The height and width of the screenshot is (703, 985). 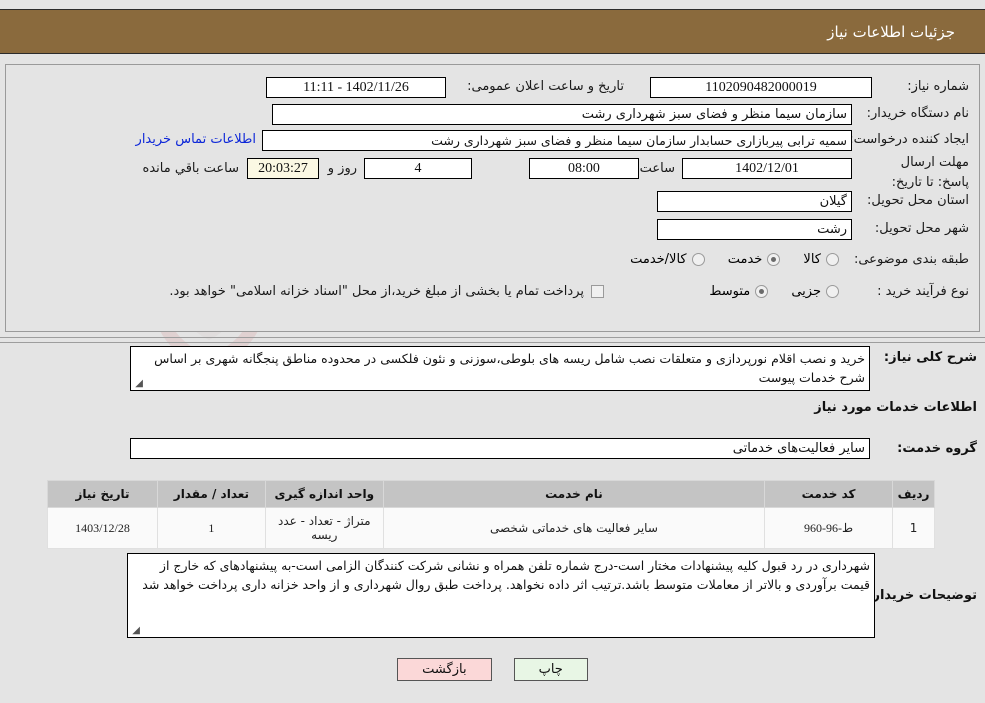 What do you see at coordinates (725, 260) in the screenshot?
I see `category-radio-group: کالا خدمت کالا/خدمت` at bounding box center [725, 260].